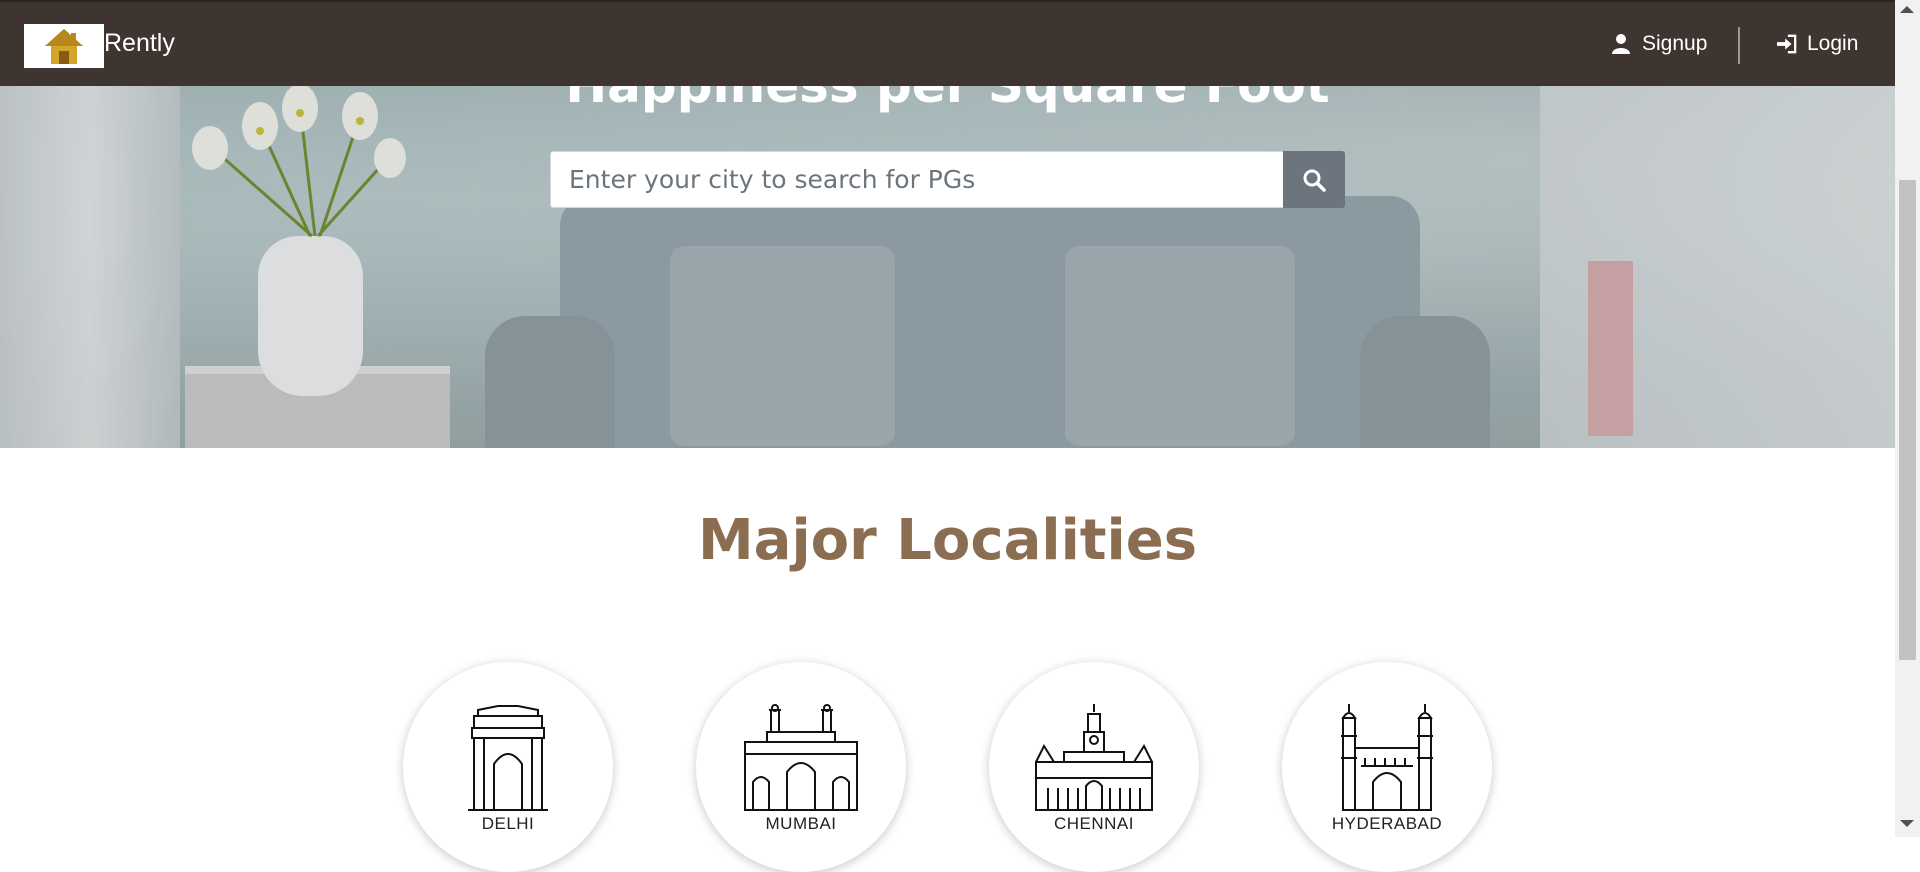  What do you see at coordinates (1833, 43) in the screenshot?
I see `login-label: Login` at bounding box center [1833, 43].